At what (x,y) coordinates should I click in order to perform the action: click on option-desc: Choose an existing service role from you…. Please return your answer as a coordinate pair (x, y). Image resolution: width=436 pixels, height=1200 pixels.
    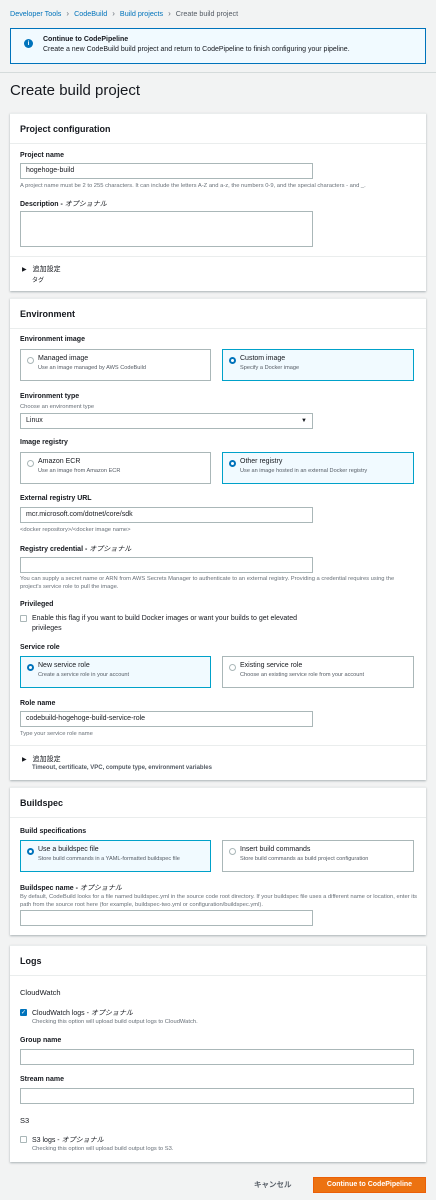
    Looking at the image, I should click on (302, 675).